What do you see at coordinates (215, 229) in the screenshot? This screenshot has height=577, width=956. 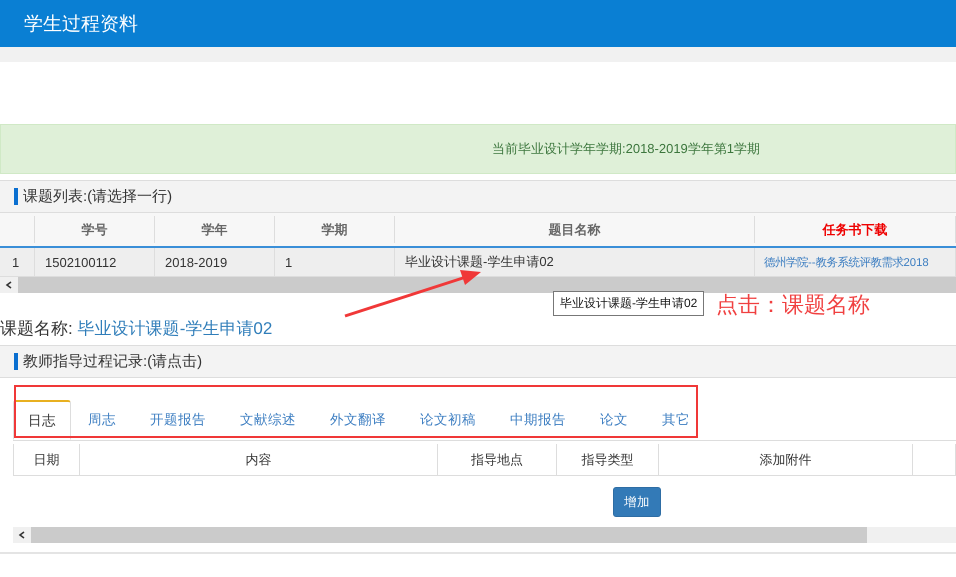 I see `column-header: 学年` at bounding box center [215, 229].